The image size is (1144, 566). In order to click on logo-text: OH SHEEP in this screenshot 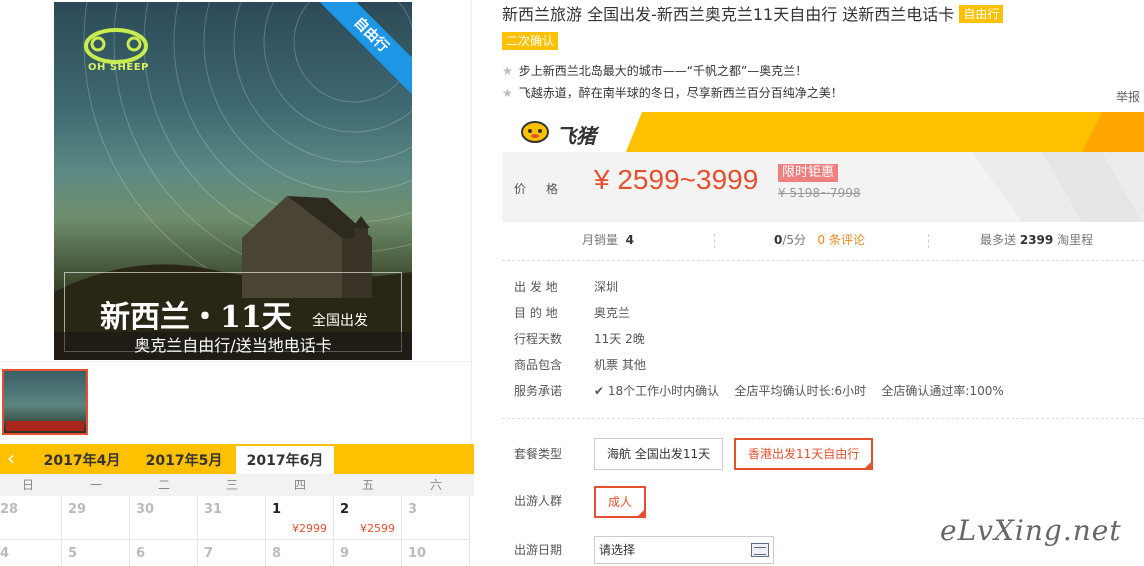, I will do `click(118, 67)`.